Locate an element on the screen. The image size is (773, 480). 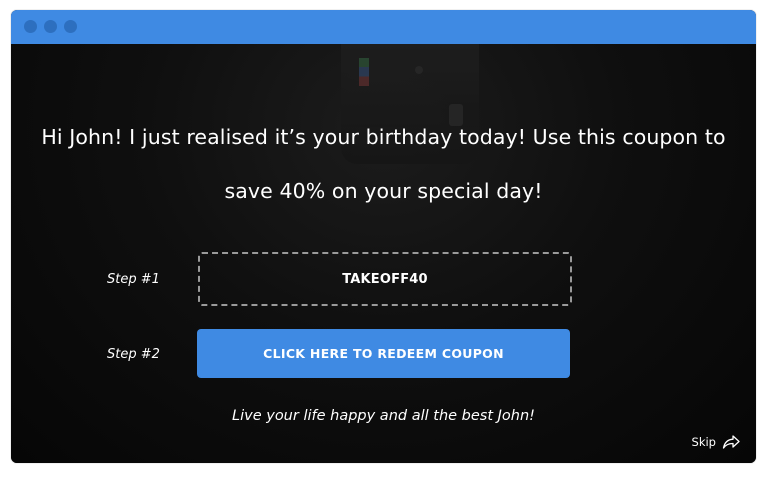
skip-label: Skip is located at coordinates (703, 442).